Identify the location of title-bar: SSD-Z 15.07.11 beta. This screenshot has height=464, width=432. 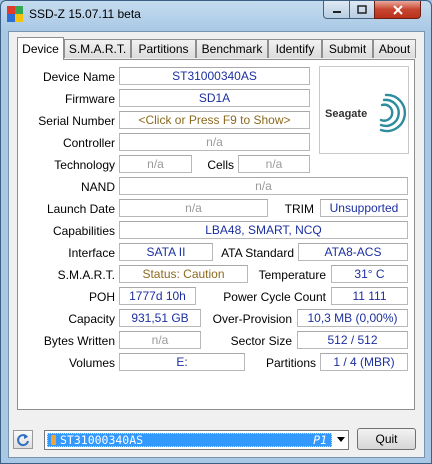
(216, 15).